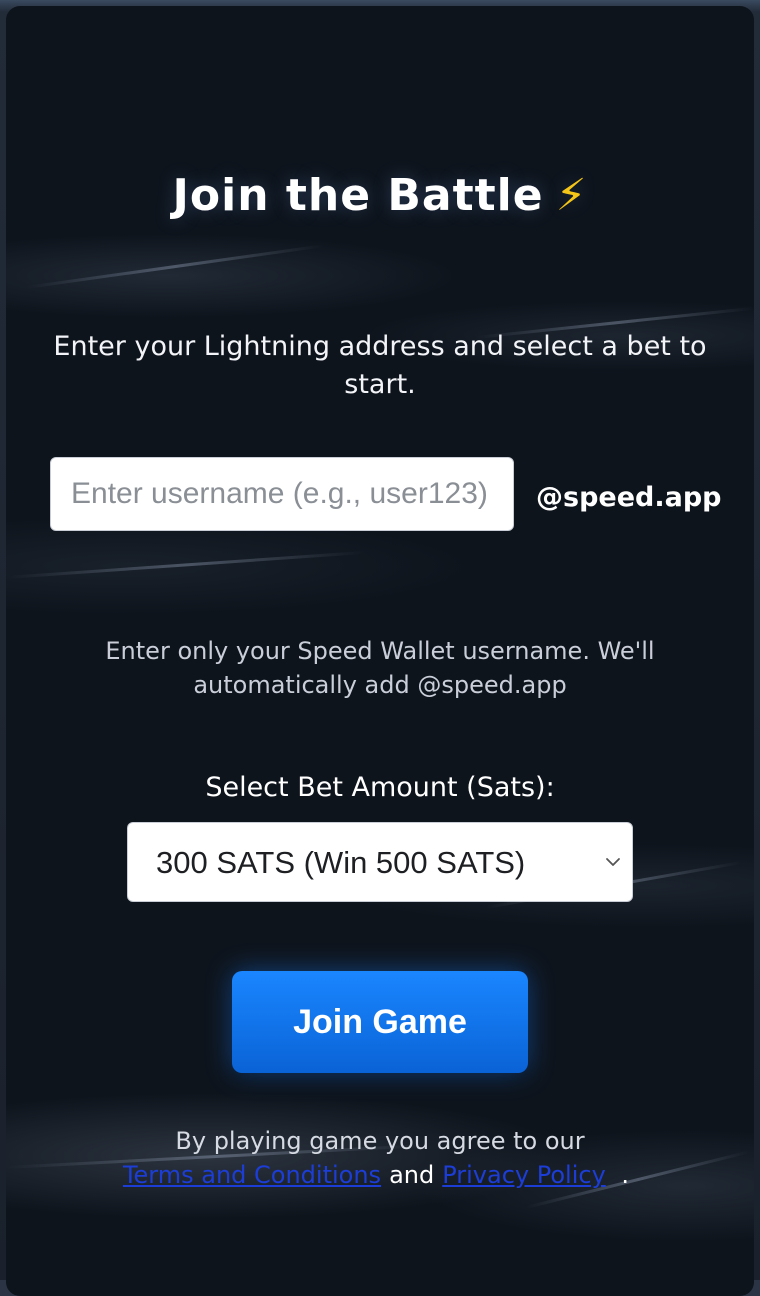 The height and width of the screenshot is (1296, 760). Describe the element at coordinates (380, 787) in the screenshot. I see `bet-amount-label: Select Bet Amount (Sats):` at that location.